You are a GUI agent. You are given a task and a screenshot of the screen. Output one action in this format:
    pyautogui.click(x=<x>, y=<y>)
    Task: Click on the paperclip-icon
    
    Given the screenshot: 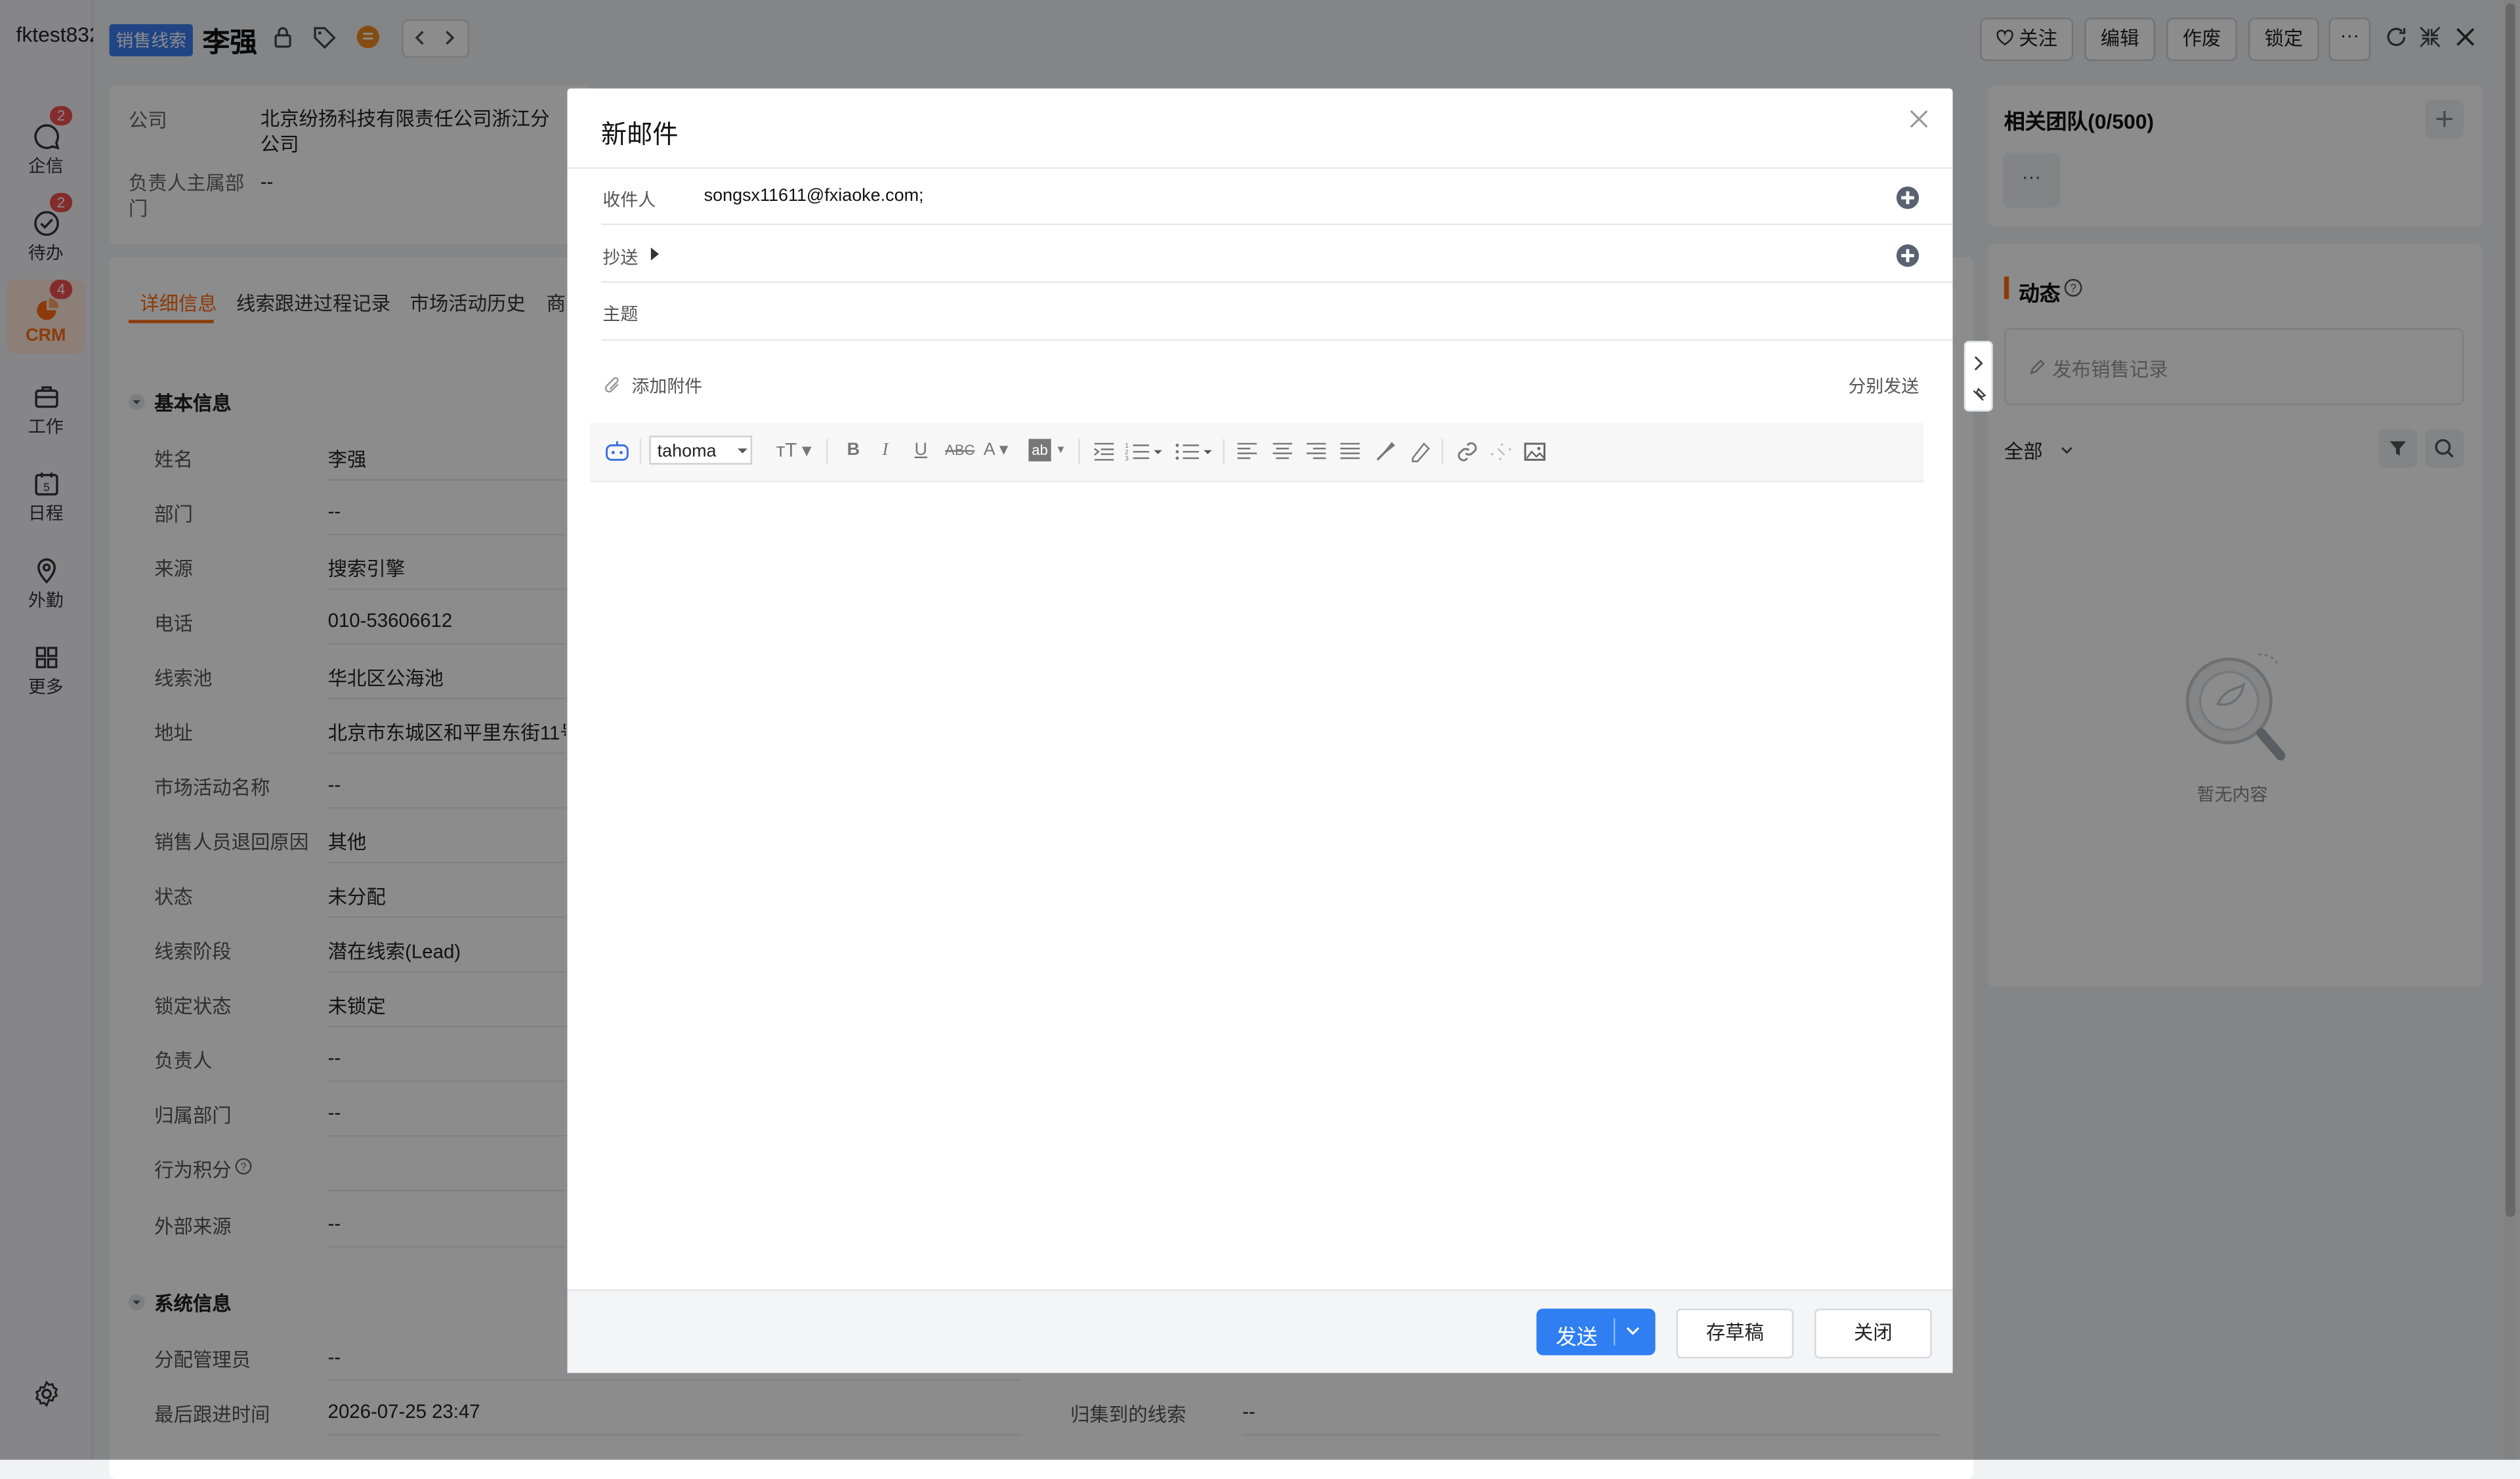 What is the action you would take?
    pyautogui.click(x=611, y=385)
    